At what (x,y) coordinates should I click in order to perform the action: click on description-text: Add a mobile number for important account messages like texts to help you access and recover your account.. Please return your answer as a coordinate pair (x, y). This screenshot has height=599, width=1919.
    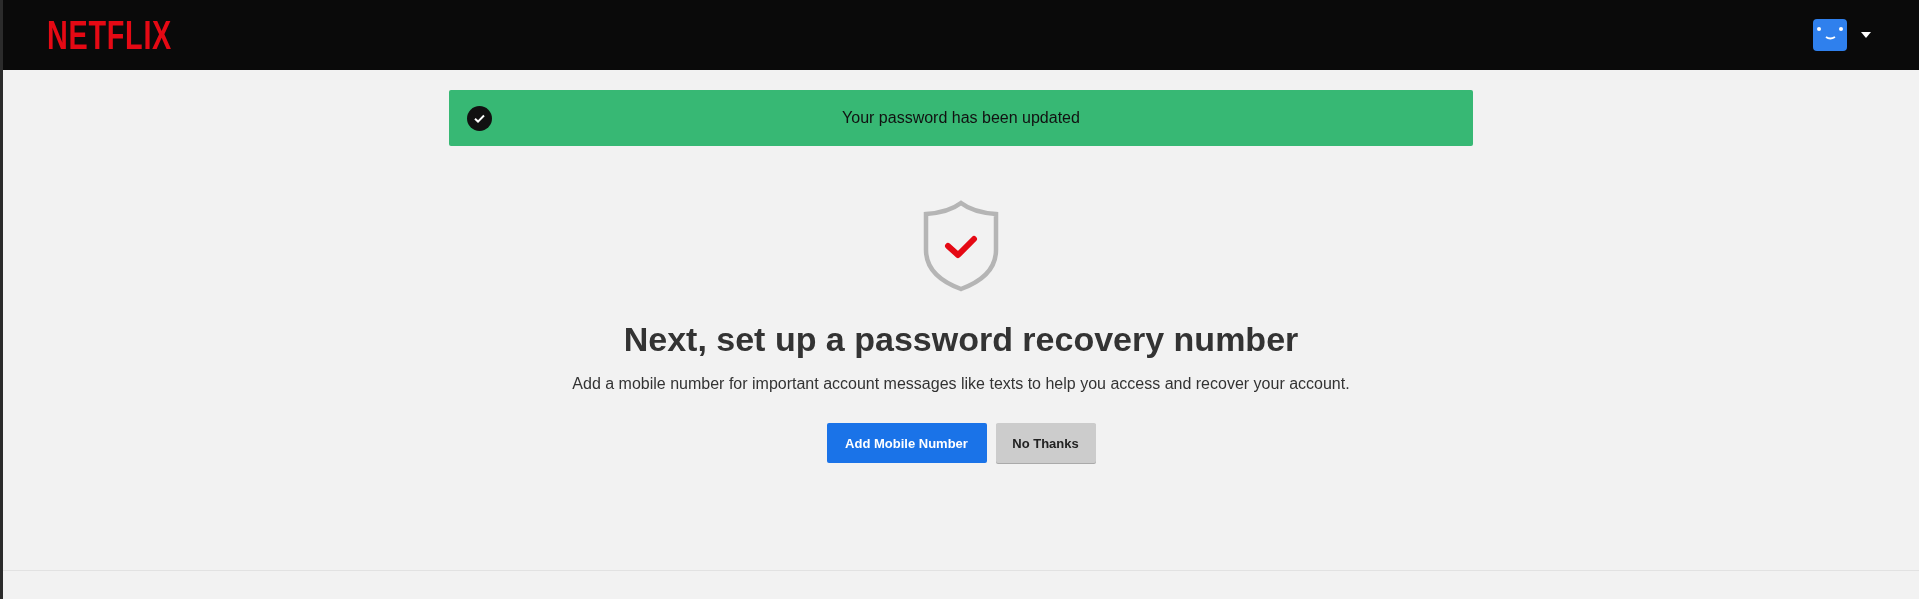
    Looking at the image, I should click on (961, 384).